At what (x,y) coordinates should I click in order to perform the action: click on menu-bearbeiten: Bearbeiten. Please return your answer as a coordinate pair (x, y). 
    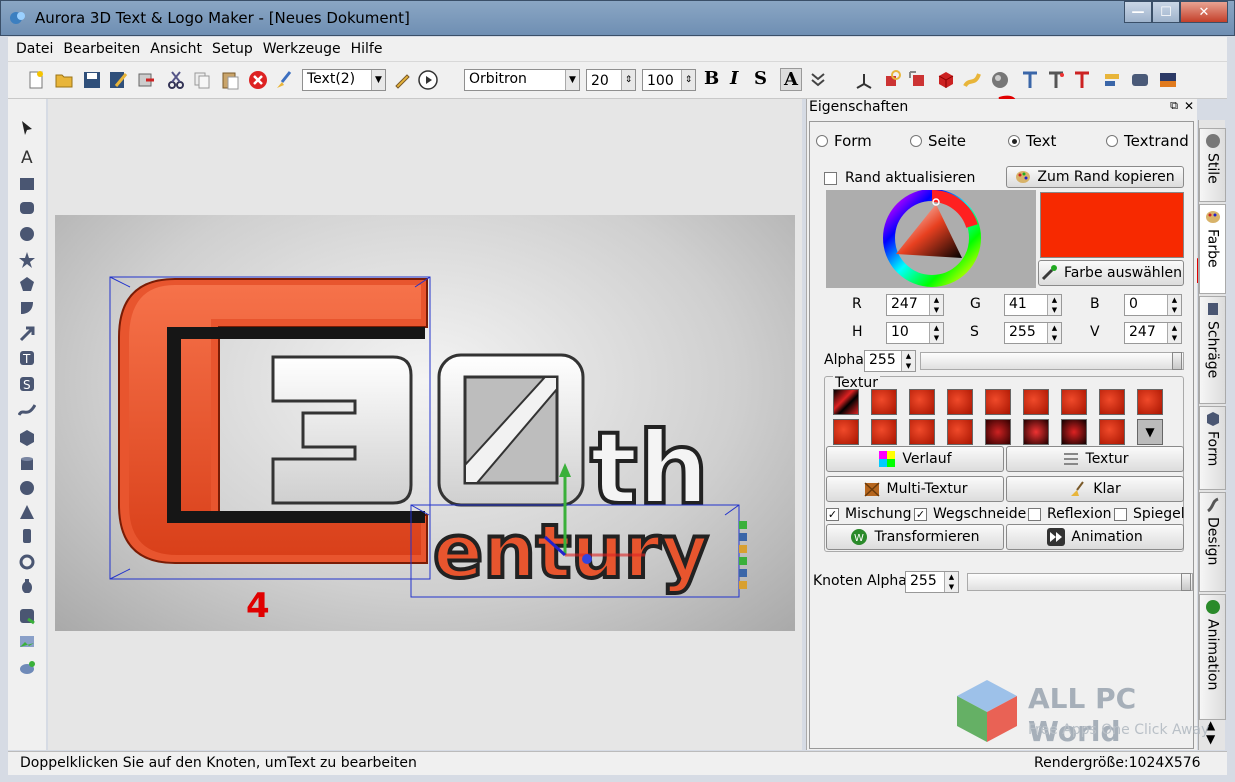
    Looking at the image, I should click on (101, 49).